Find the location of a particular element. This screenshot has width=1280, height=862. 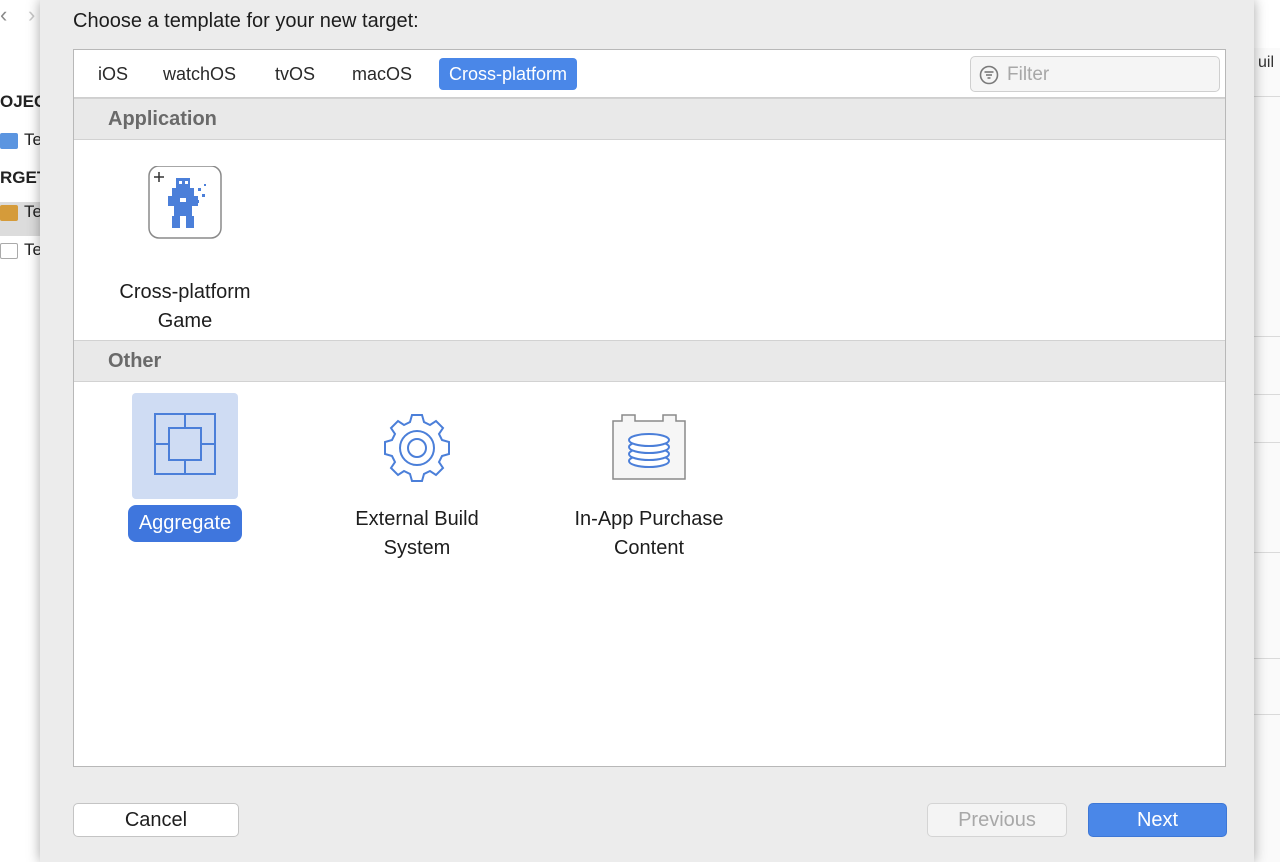

tab-tvos: tvOS is located at coordinates (295, 74).